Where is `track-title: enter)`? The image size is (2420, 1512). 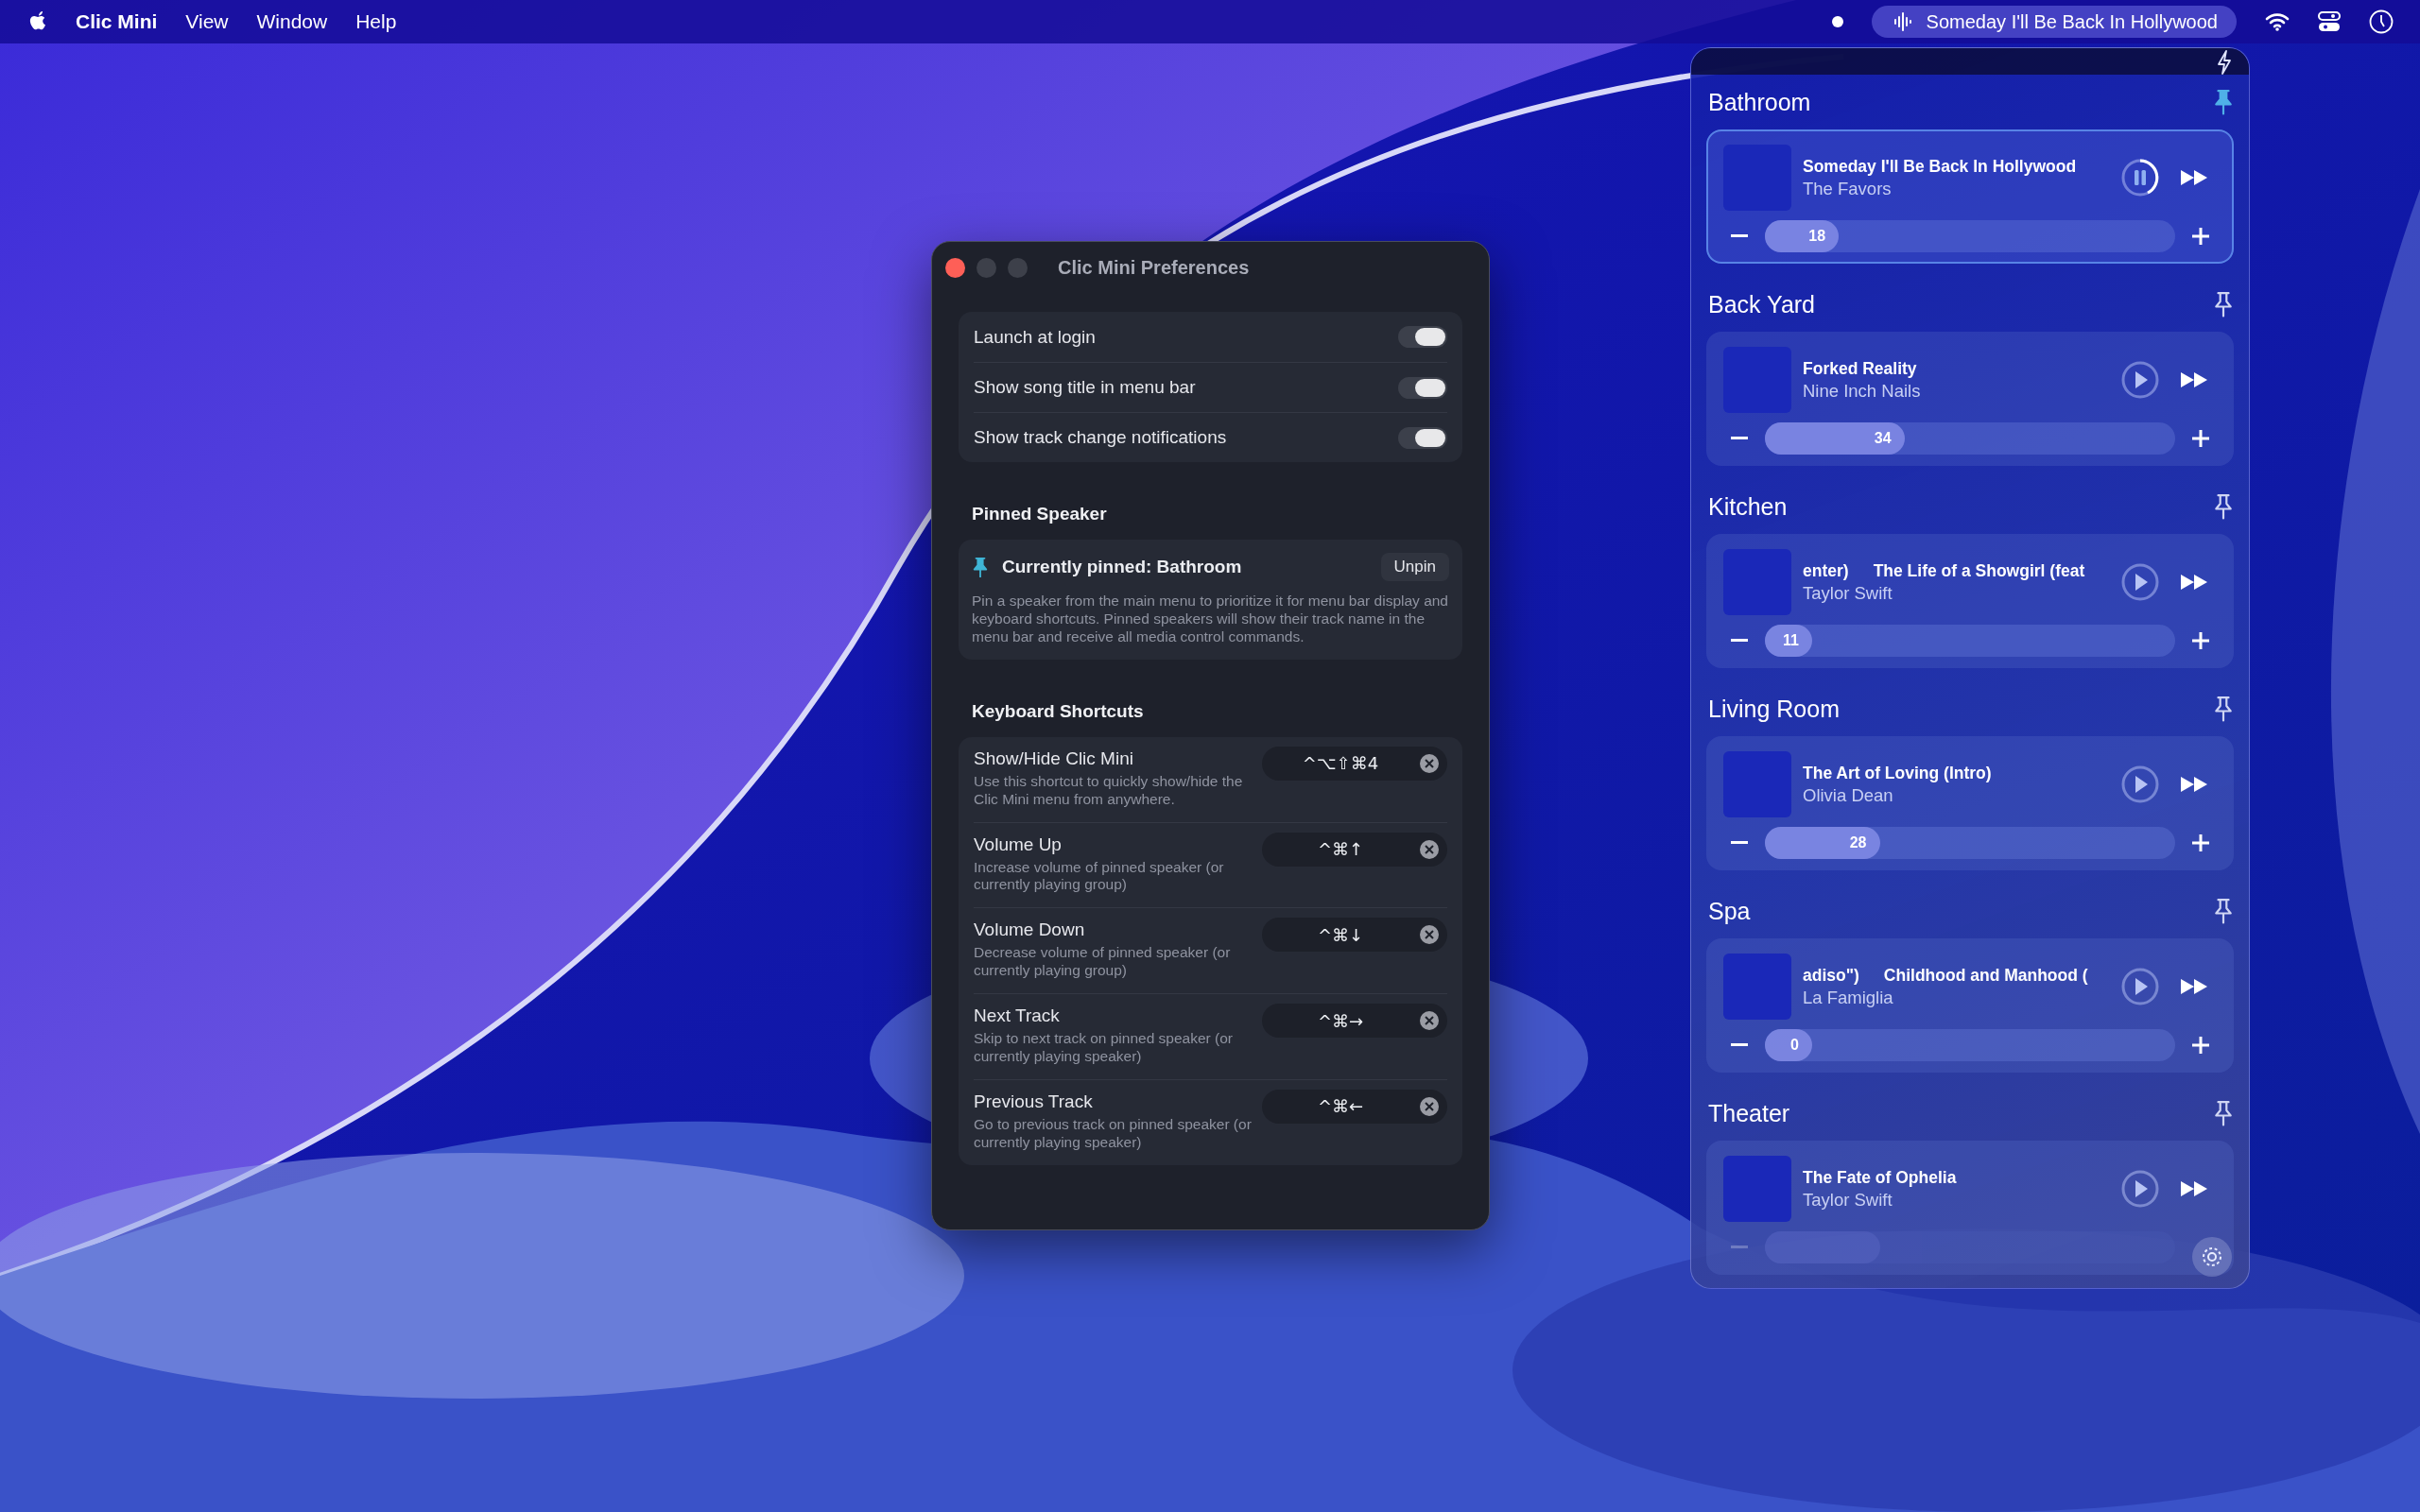
track-title: enter) is located at coordinates (1826, 570).